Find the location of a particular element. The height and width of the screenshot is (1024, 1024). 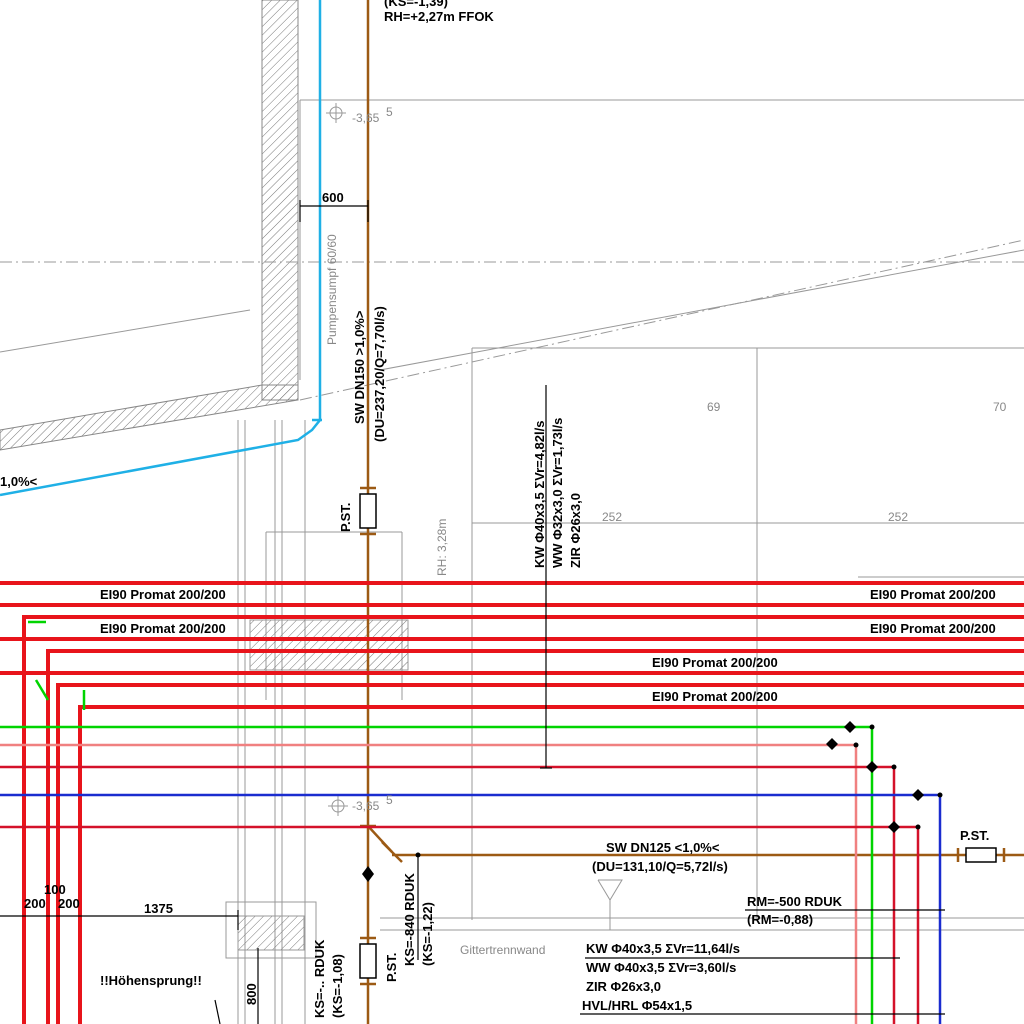

label-room-70: 70 is located at coordinates (1000, 407).